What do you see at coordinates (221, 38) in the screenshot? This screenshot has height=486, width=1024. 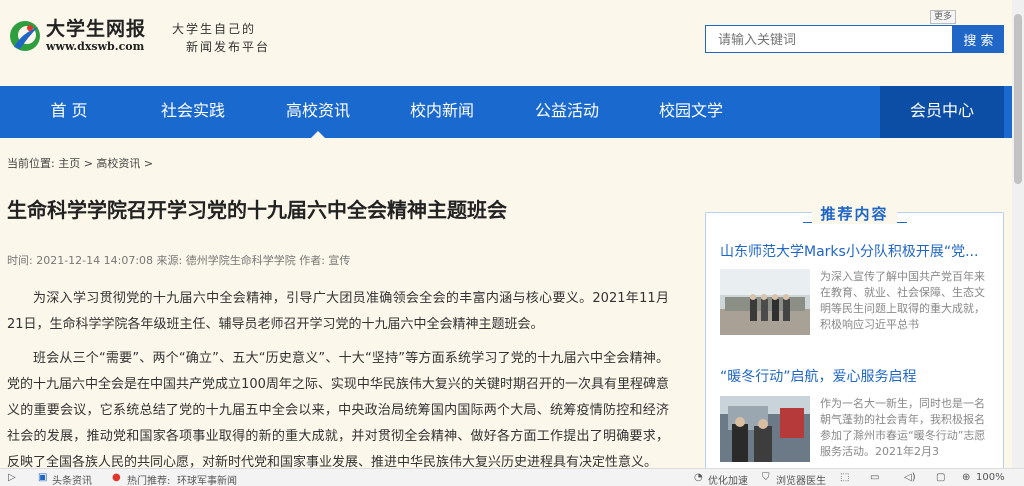 I see `site-slogan: 大学生自己的 新闻发布平台` at bounding box center [221, 38].